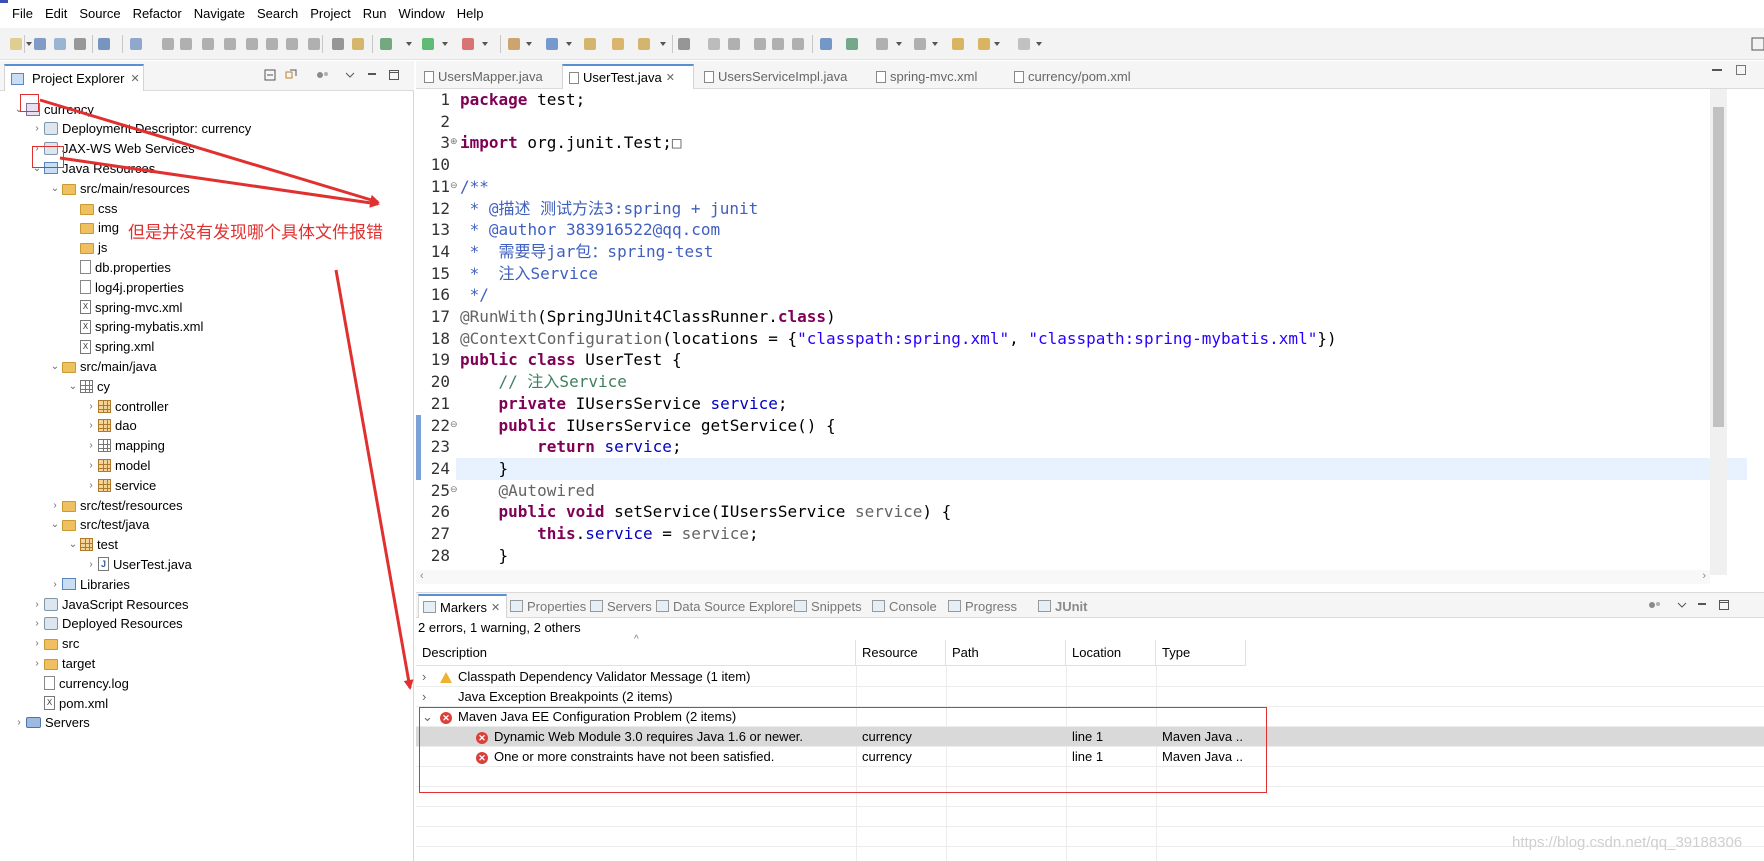 The height and width of the screenshot is (861, 1764). What do you see at coordinates (92, 208) in the screenshot?
I see `tree-item-css: css` at bounding box center [92, 208].